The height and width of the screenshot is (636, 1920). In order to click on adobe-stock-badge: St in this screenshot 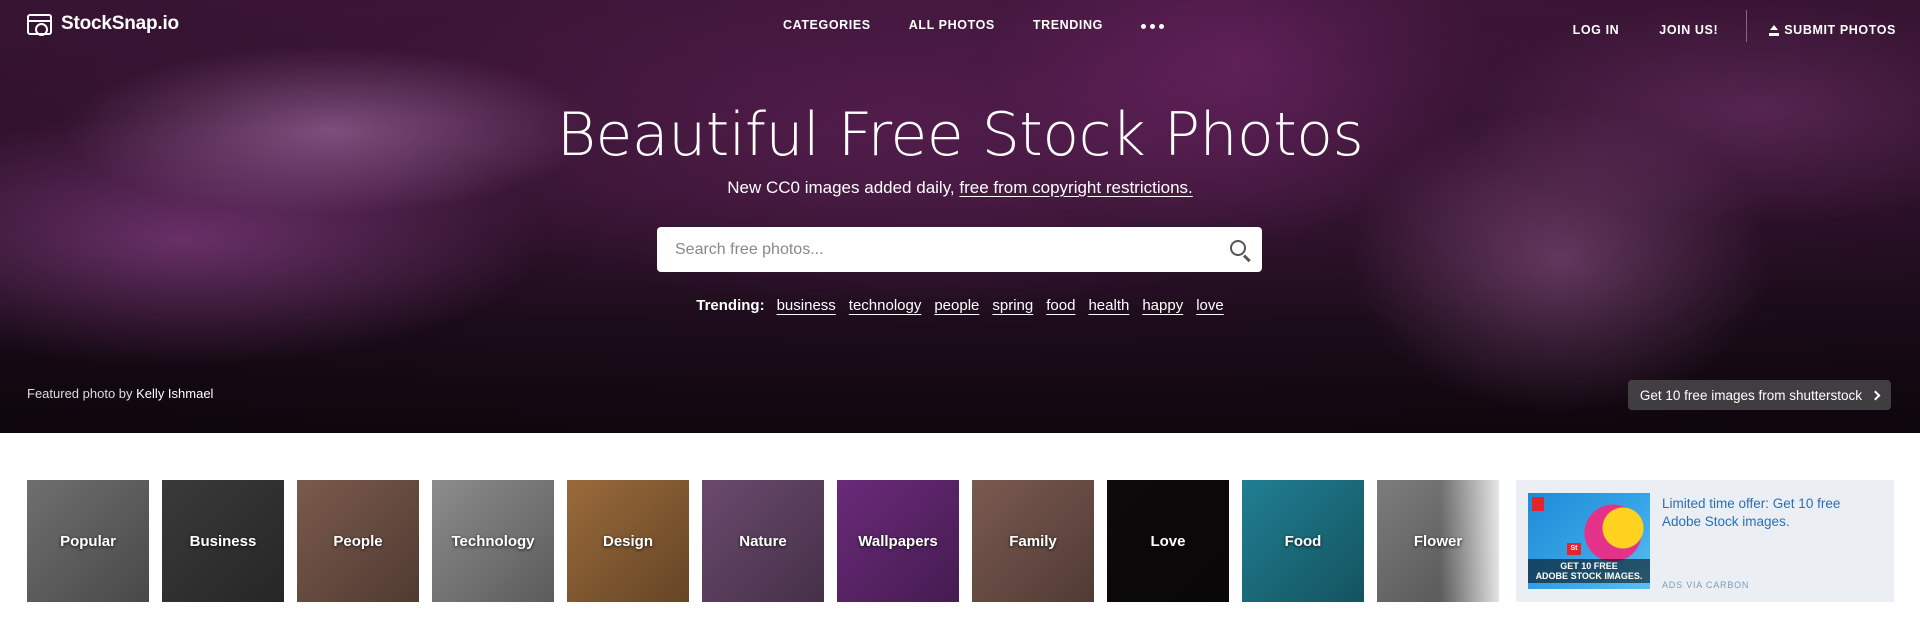, I will do `click(1574, 549)`.